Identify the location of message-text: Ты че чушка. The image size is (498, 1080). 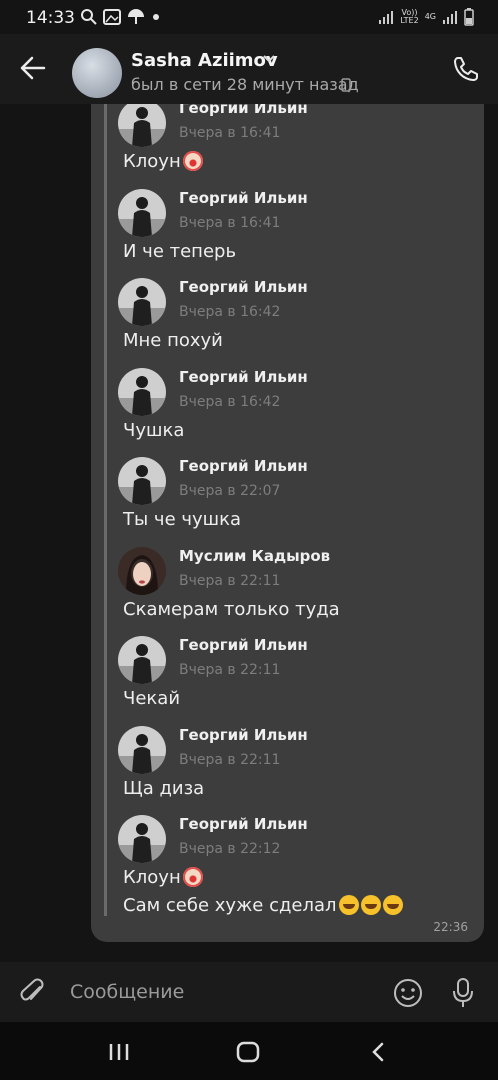
(182, 519).